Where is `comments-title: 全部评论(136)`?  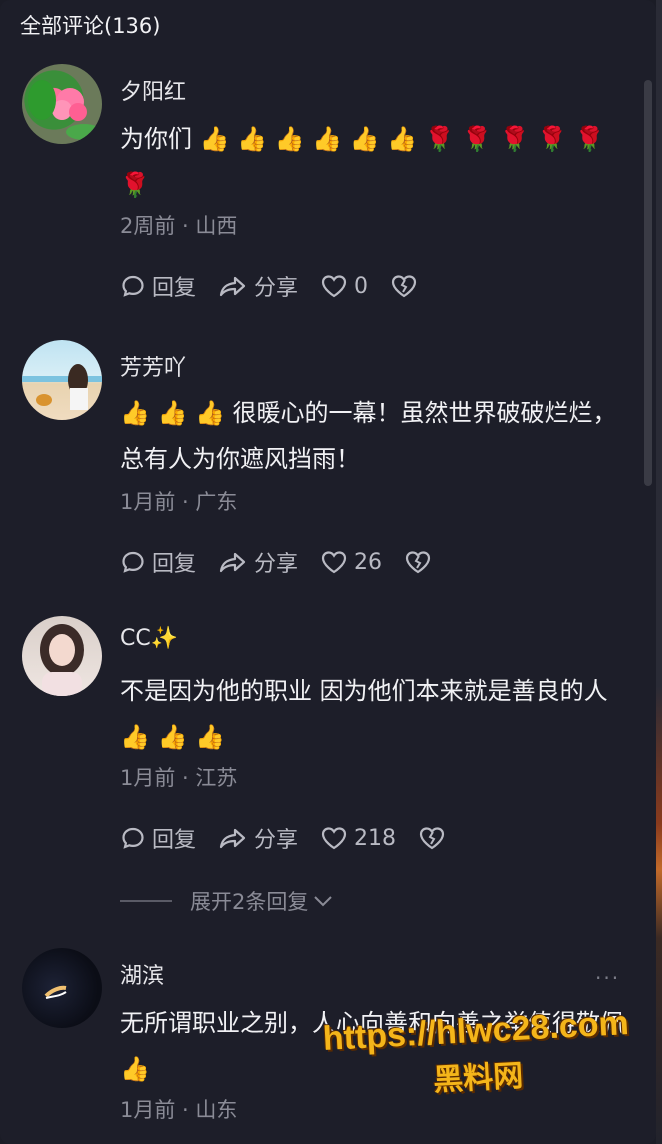
comments-title: 全部评论(136) is located at coordinates (90, 26).